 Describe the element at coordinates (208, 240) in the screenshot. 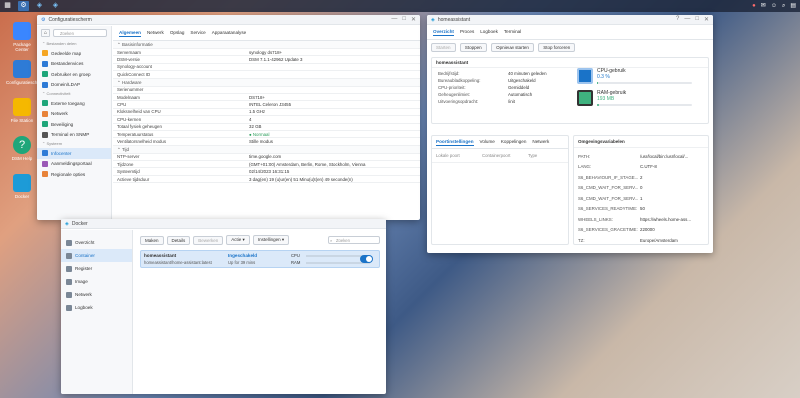

I see `edit-button: Bewerken` at that location.